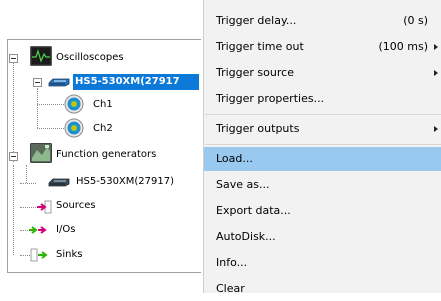 The width and height of the screenshot is (441, 301). What do you see at coordinates (255, 72) in the screenshot?
I see `menu-item-label: Trigger source` at bounding box center [255, 72].